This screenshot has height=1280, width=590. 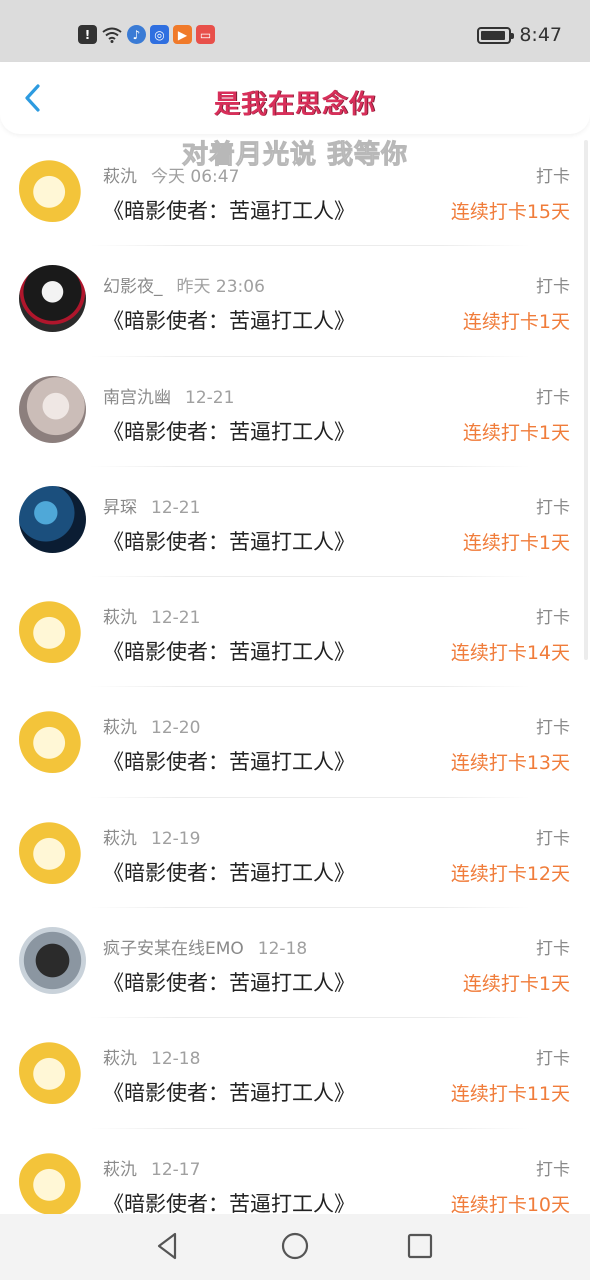 What do you see at coordinates (295, 853) in the screenshot?
I see `list-item: 萩氿 12-19 打卡《暗影使者：苦逼打工人》 连续打卡12天` at bounding box center [295, 853].